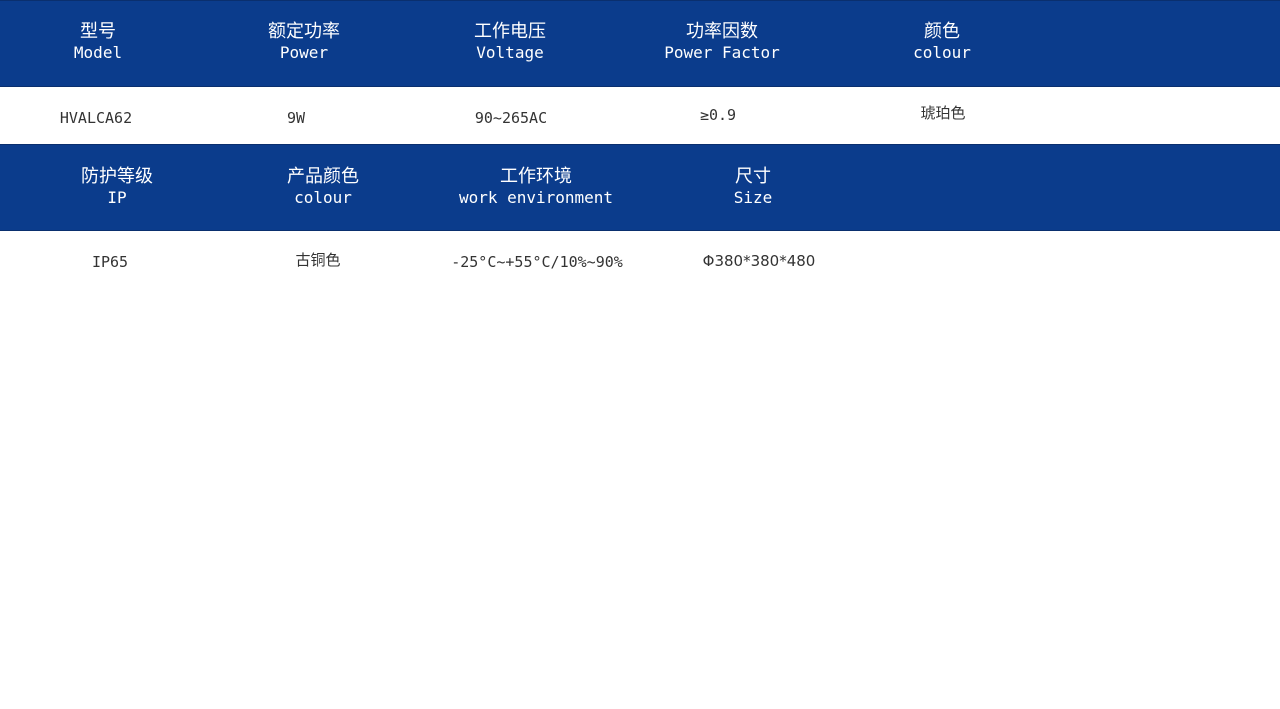  What do you see at coordinates (98, 52) in the screenshot?
I see `header-model-en: Model` at bounding box center [98, 52].